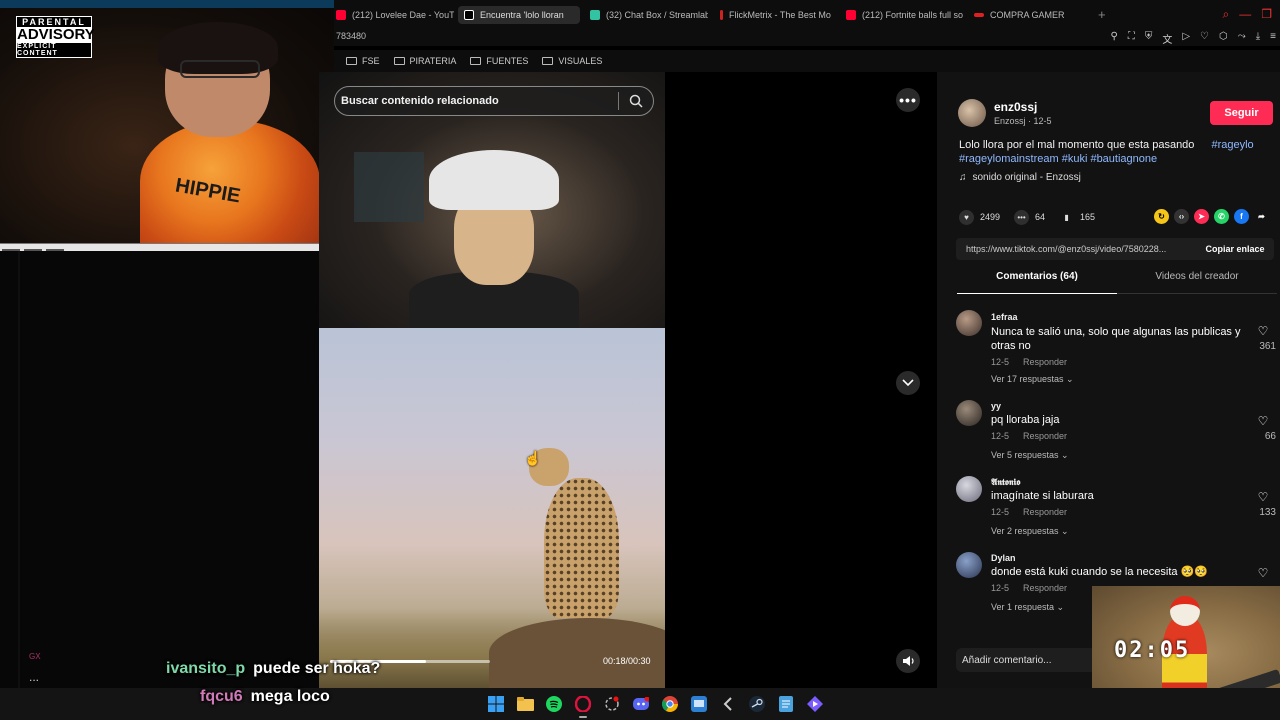 This screenshot has width=1280, height=720. Describe the element at coordinates (807, 38) in the screenshot. I see `address-bar: 783480 ⚲ ⛶ ⛨ 文 ▷ ♡ ⬡ ⤳ ⤓ ≡` at that location.